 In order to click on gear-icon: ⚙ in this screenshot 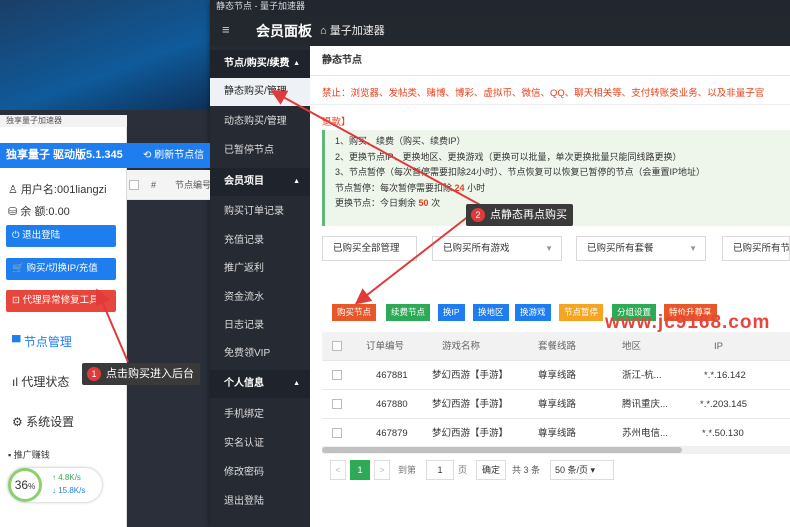, I will do `click(19, 422)`.